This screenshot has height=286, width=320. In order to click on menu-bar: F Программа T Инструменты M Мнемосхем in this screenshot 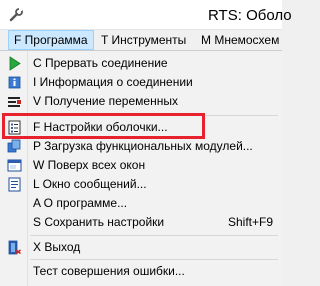, I will do `click(141, 40)`.